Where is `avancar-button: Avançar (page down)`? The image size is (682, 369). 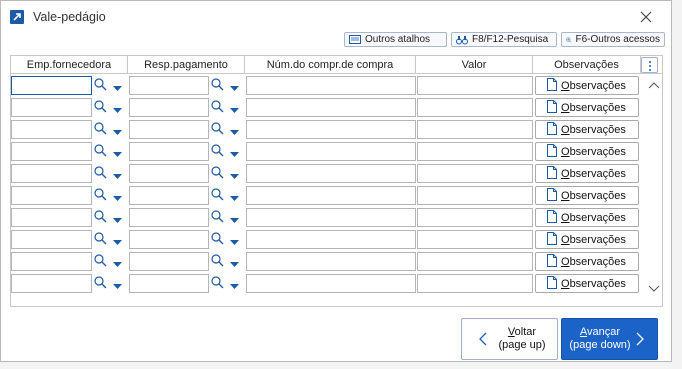 avancar-button: Avançar (page down) is located at coordinates (609, 339).